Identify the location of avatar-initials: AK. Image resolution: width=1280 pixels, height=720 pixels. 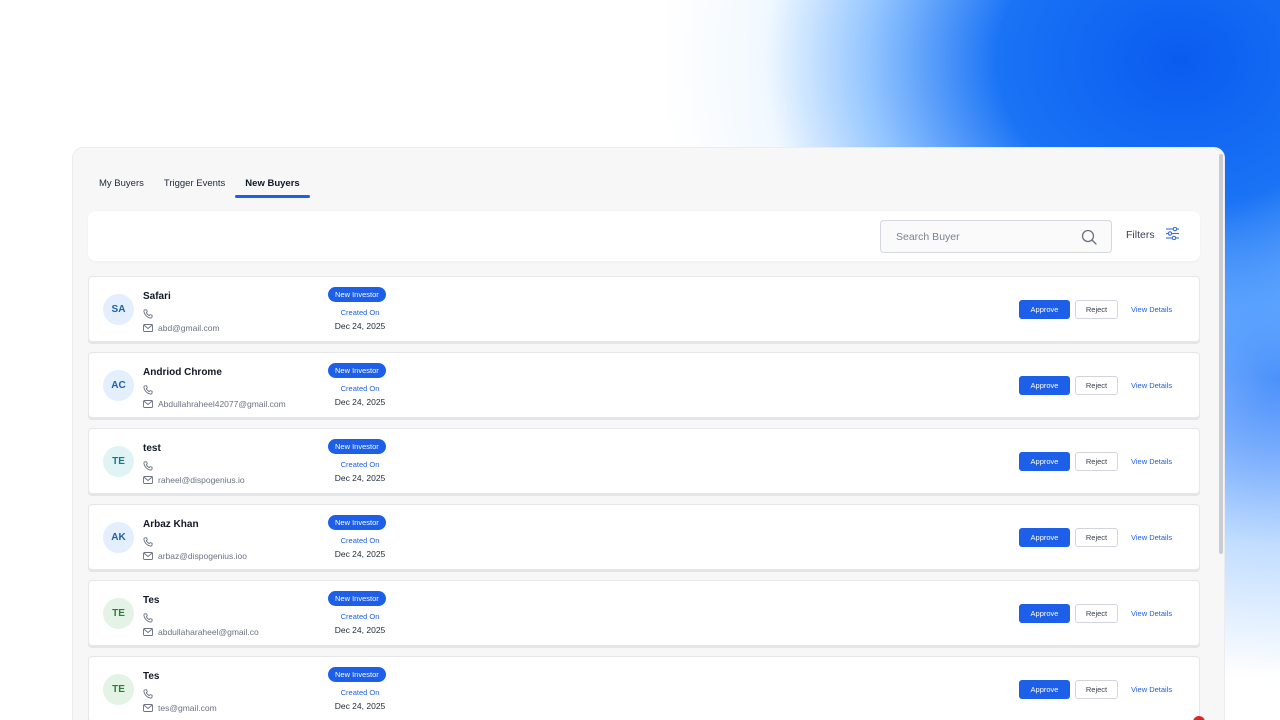
(118, 537).